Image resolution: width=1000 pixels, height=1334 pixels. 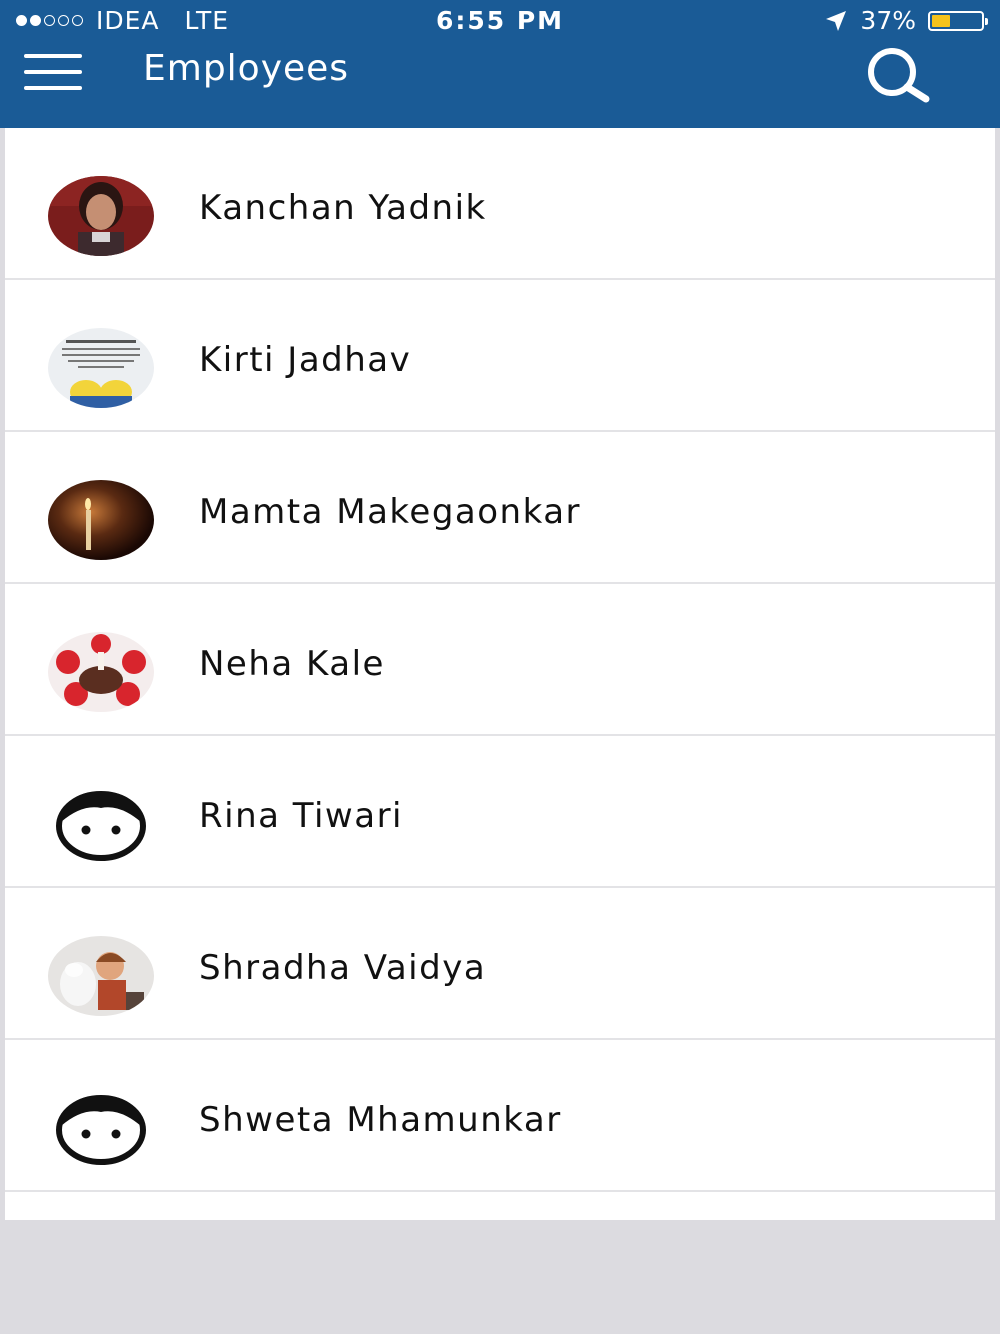 I want to click on employee-name: Mamta Makegaonkar, so click(x=390, y=512).